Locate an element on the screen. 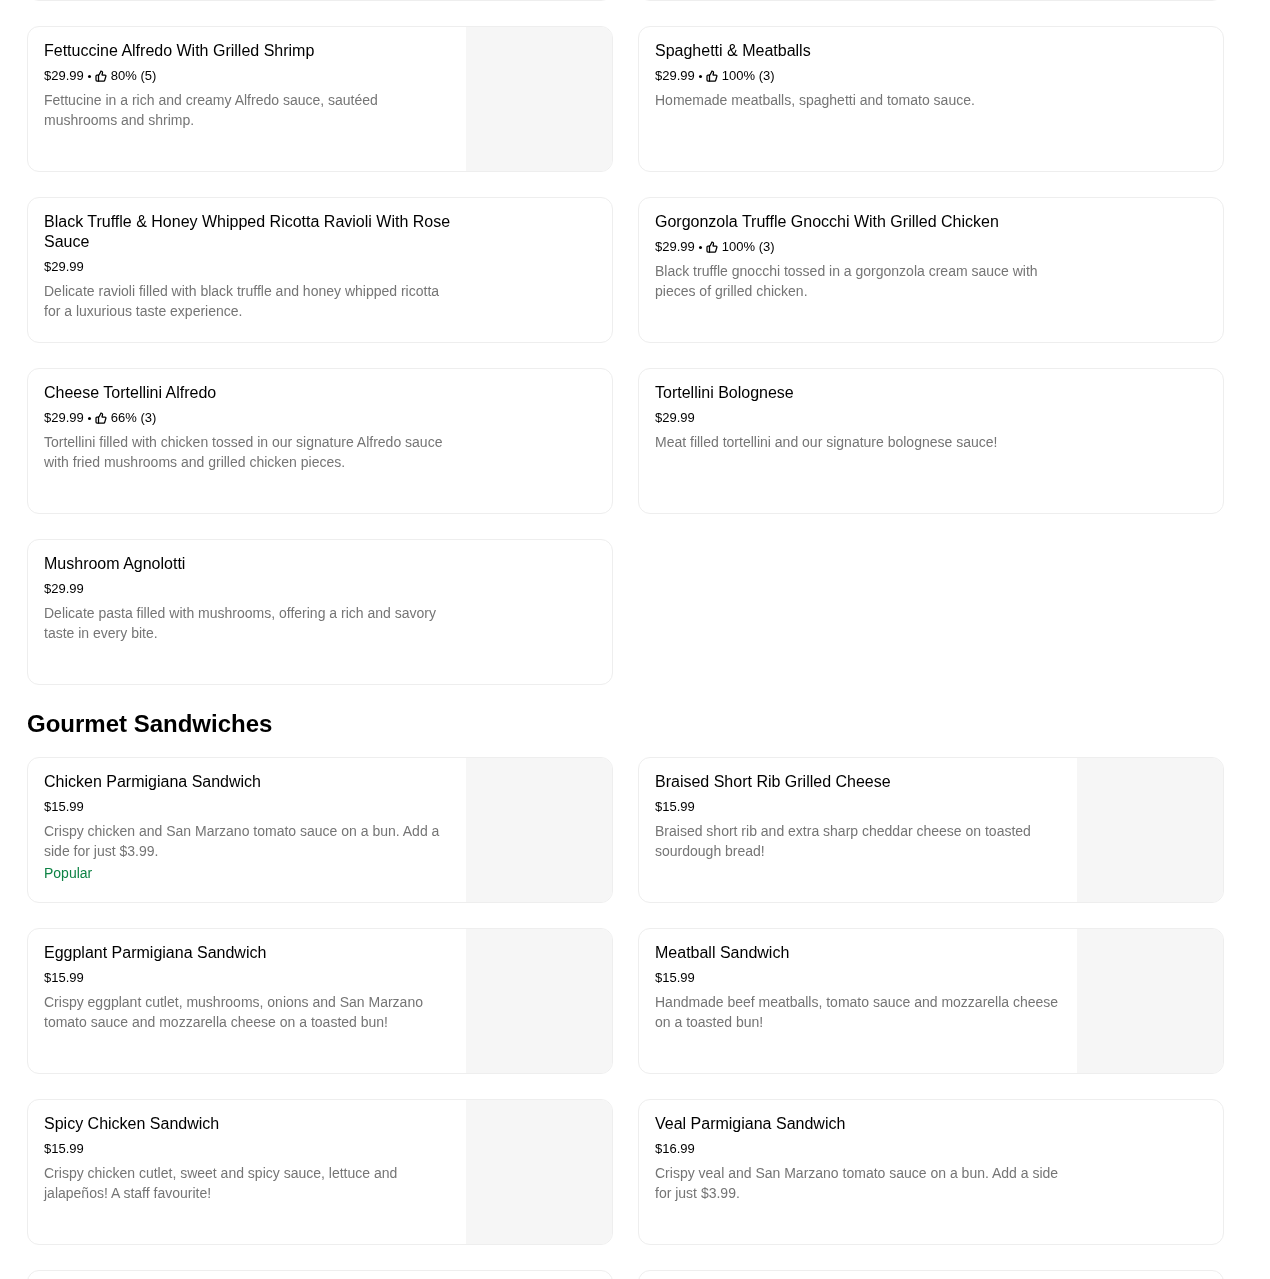 This screenshot has width=1270, height=1279. item-name: Mushroom Agnolotti is located at coordinates (115, 564).